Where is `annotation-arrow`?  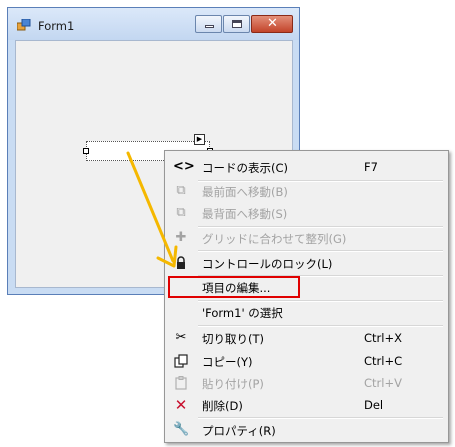 annotation-arrow is located at coordinates (152, 209).